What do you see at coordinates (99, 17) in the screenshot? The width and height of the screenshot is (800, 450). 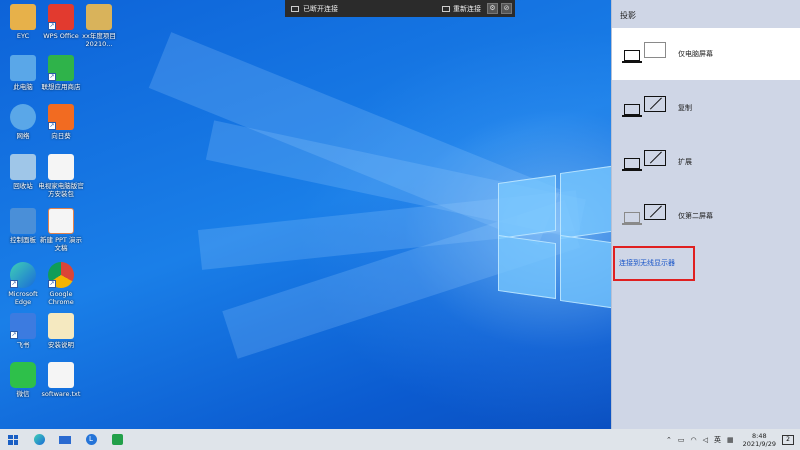 I see `zip-archive-icon` at bounding box center [99, 17].